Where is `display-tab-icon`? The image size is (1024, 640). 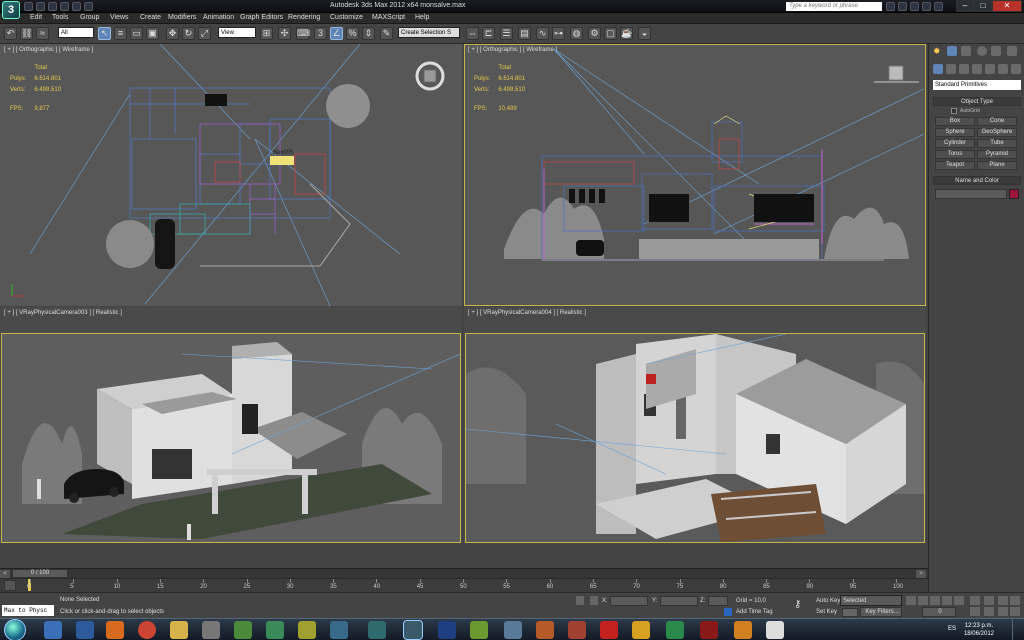
display-tab-icon is located at coordinates (996, 51).